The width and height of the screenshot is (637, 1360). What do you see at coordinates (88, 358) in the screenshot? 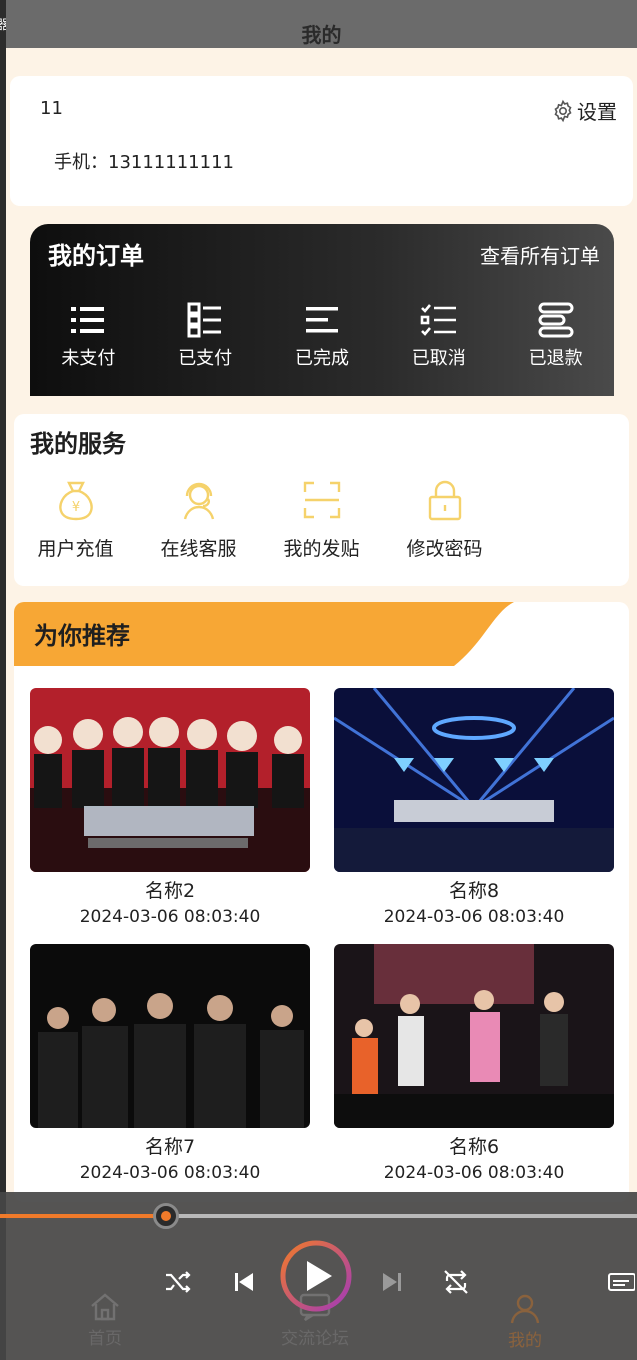
I see `order-tab-label: 未支付` at bounding box center [88, 358].